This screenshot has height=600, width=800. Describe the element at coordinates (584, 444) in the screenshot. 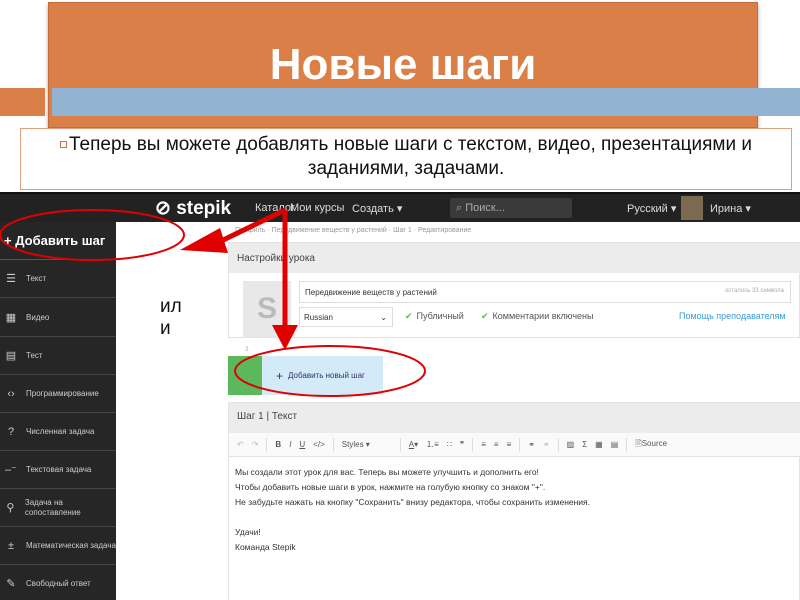

I see `sigma-icon: Σ` at that location.